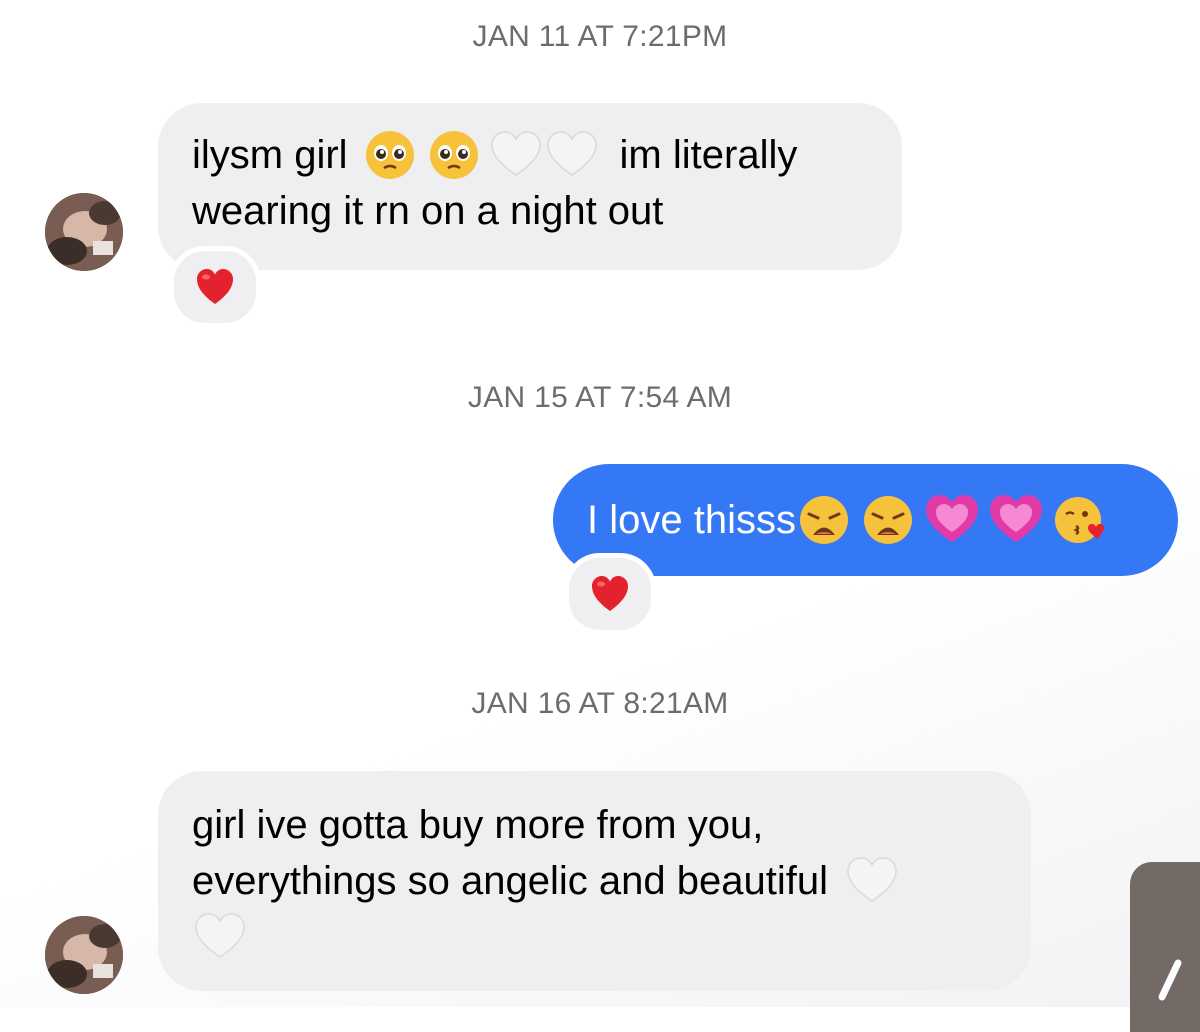  I want to click on message-line: wearing it rn on a night out, so click(530, 211).